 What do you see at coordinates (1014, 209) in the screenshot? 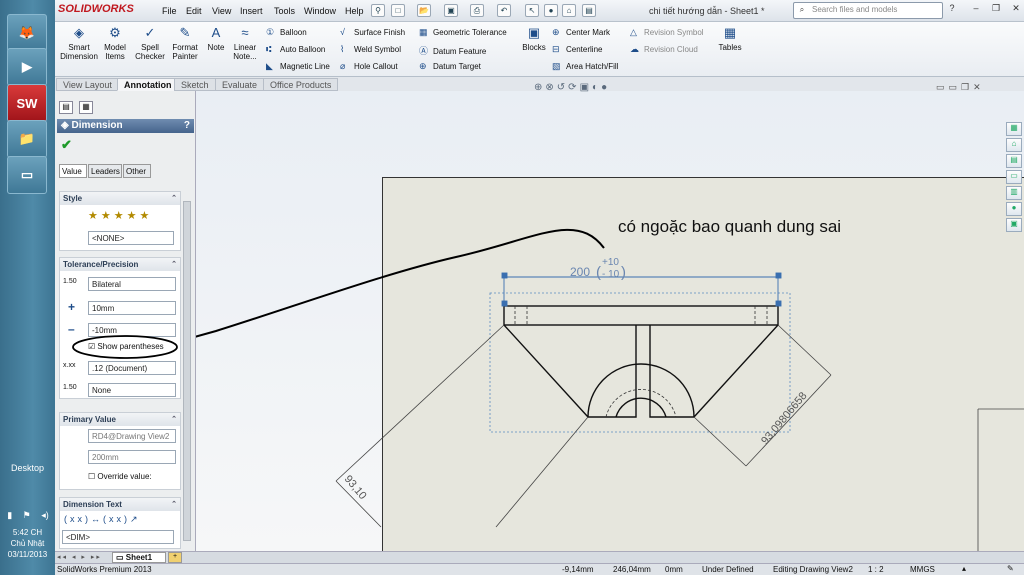
I see `appearances-icon: ●` at bounding box center [1014, 209].